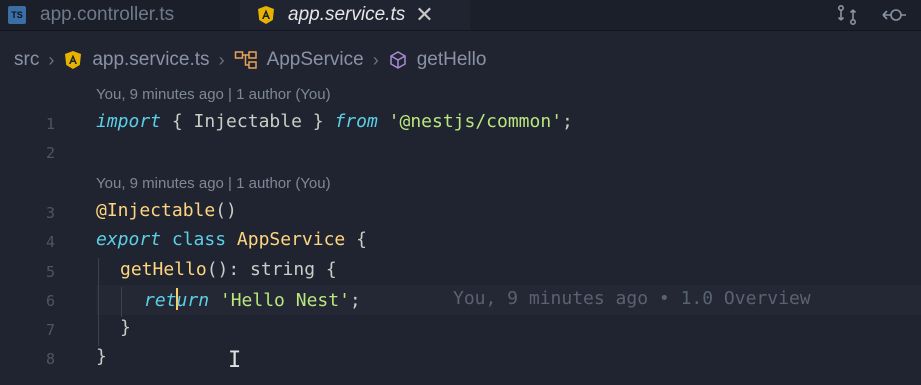 The width and height of the screenshot is (921, 385). I want to click on tab-label: app.service.ts, so click(347, 14).